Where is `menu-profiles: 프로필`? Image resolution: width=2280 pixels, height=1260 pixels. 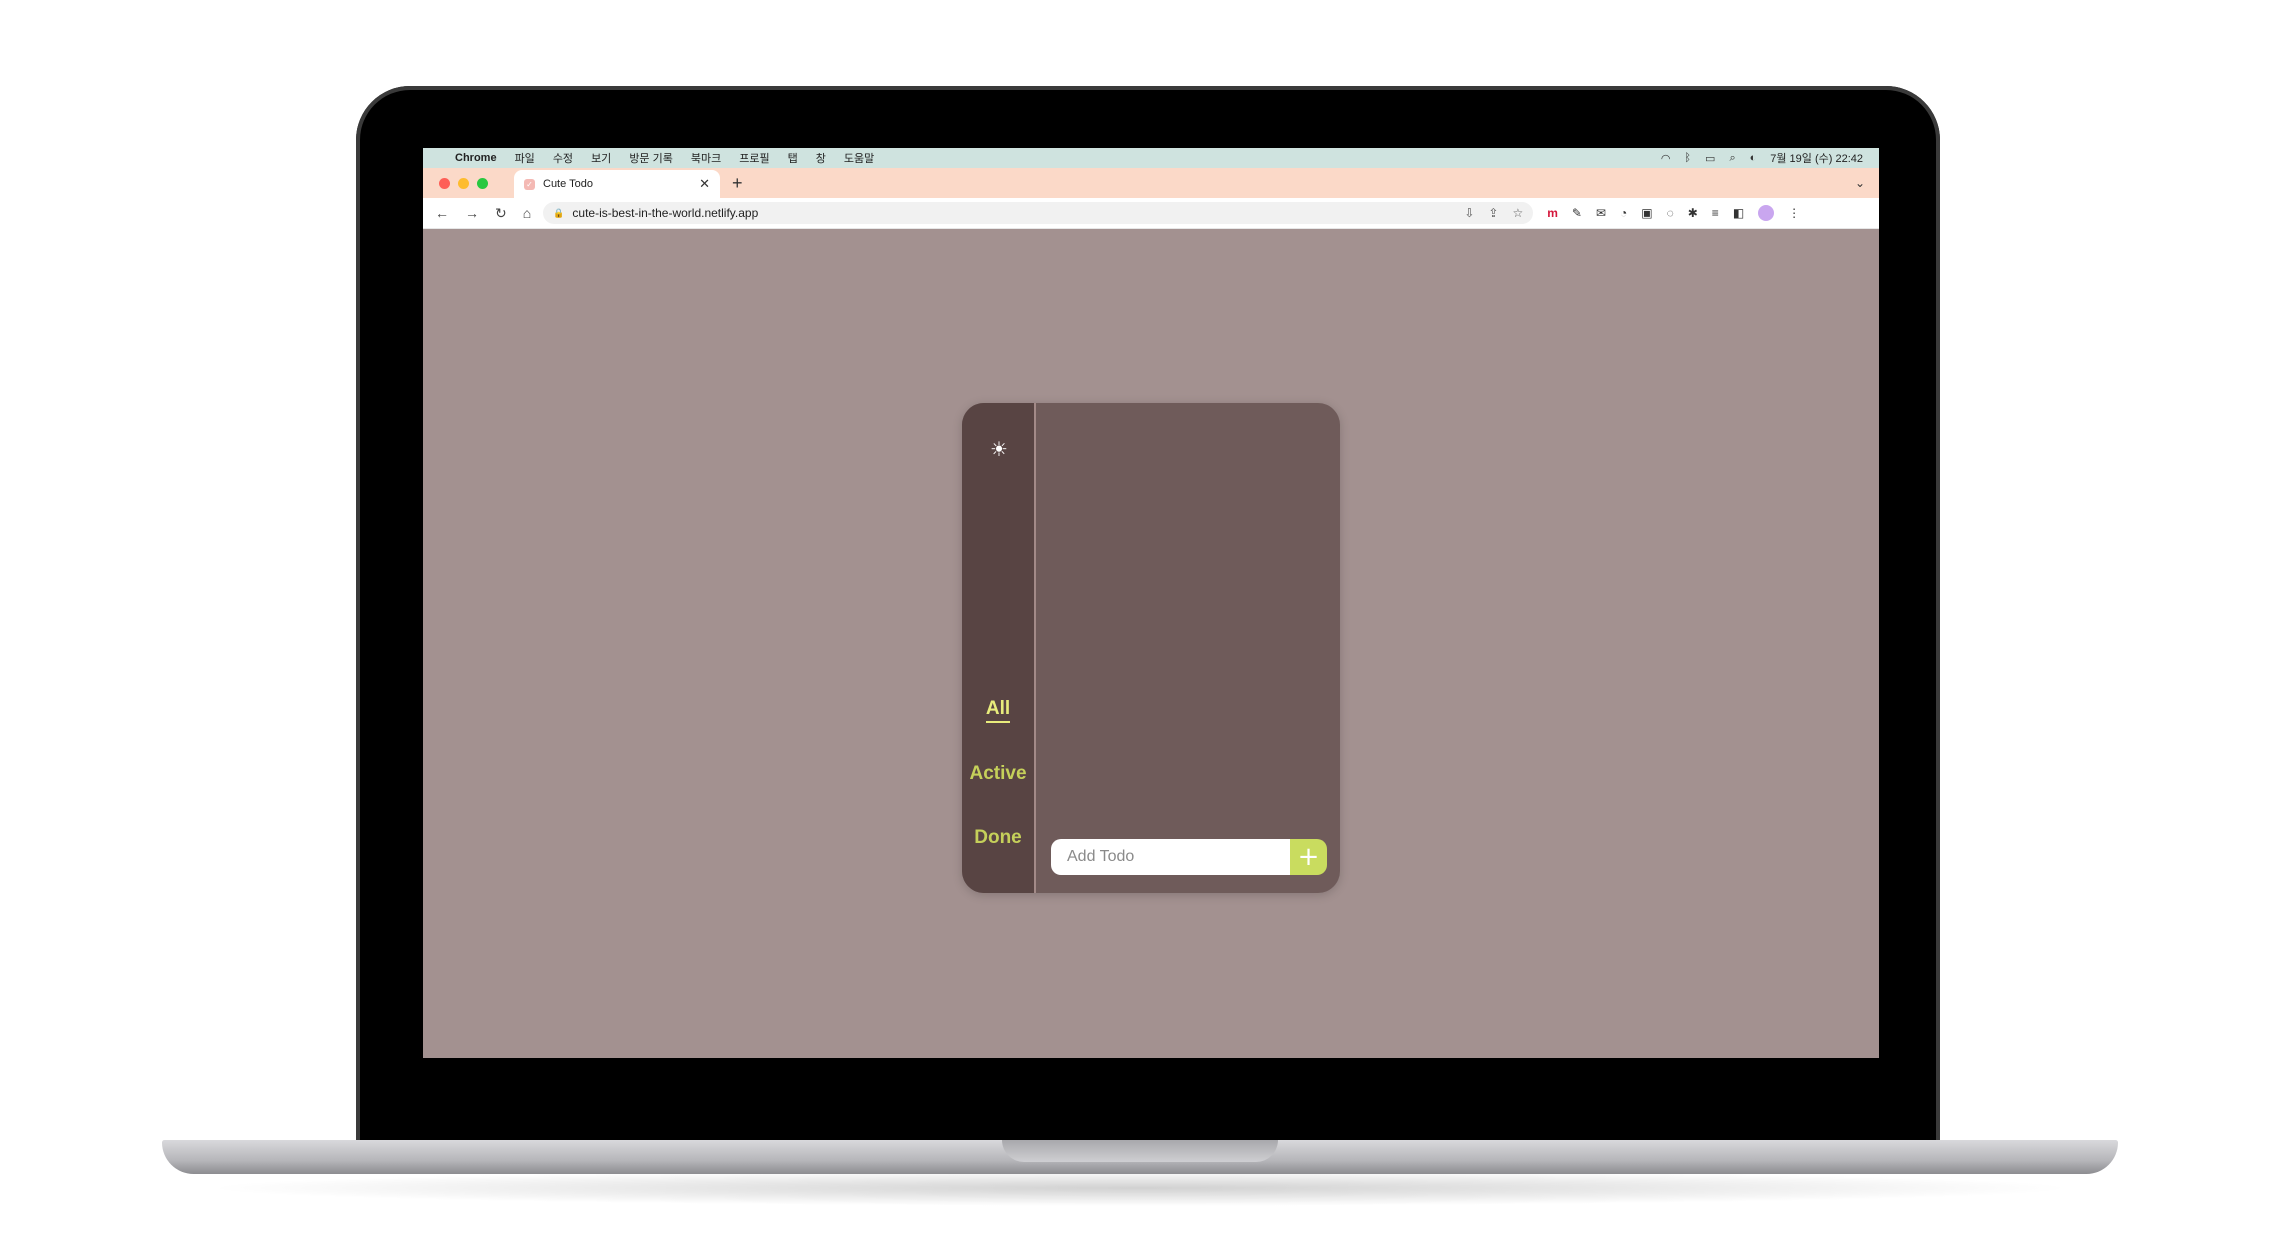 menu-profiles: 프로필 is located at coordinates (754, 158).